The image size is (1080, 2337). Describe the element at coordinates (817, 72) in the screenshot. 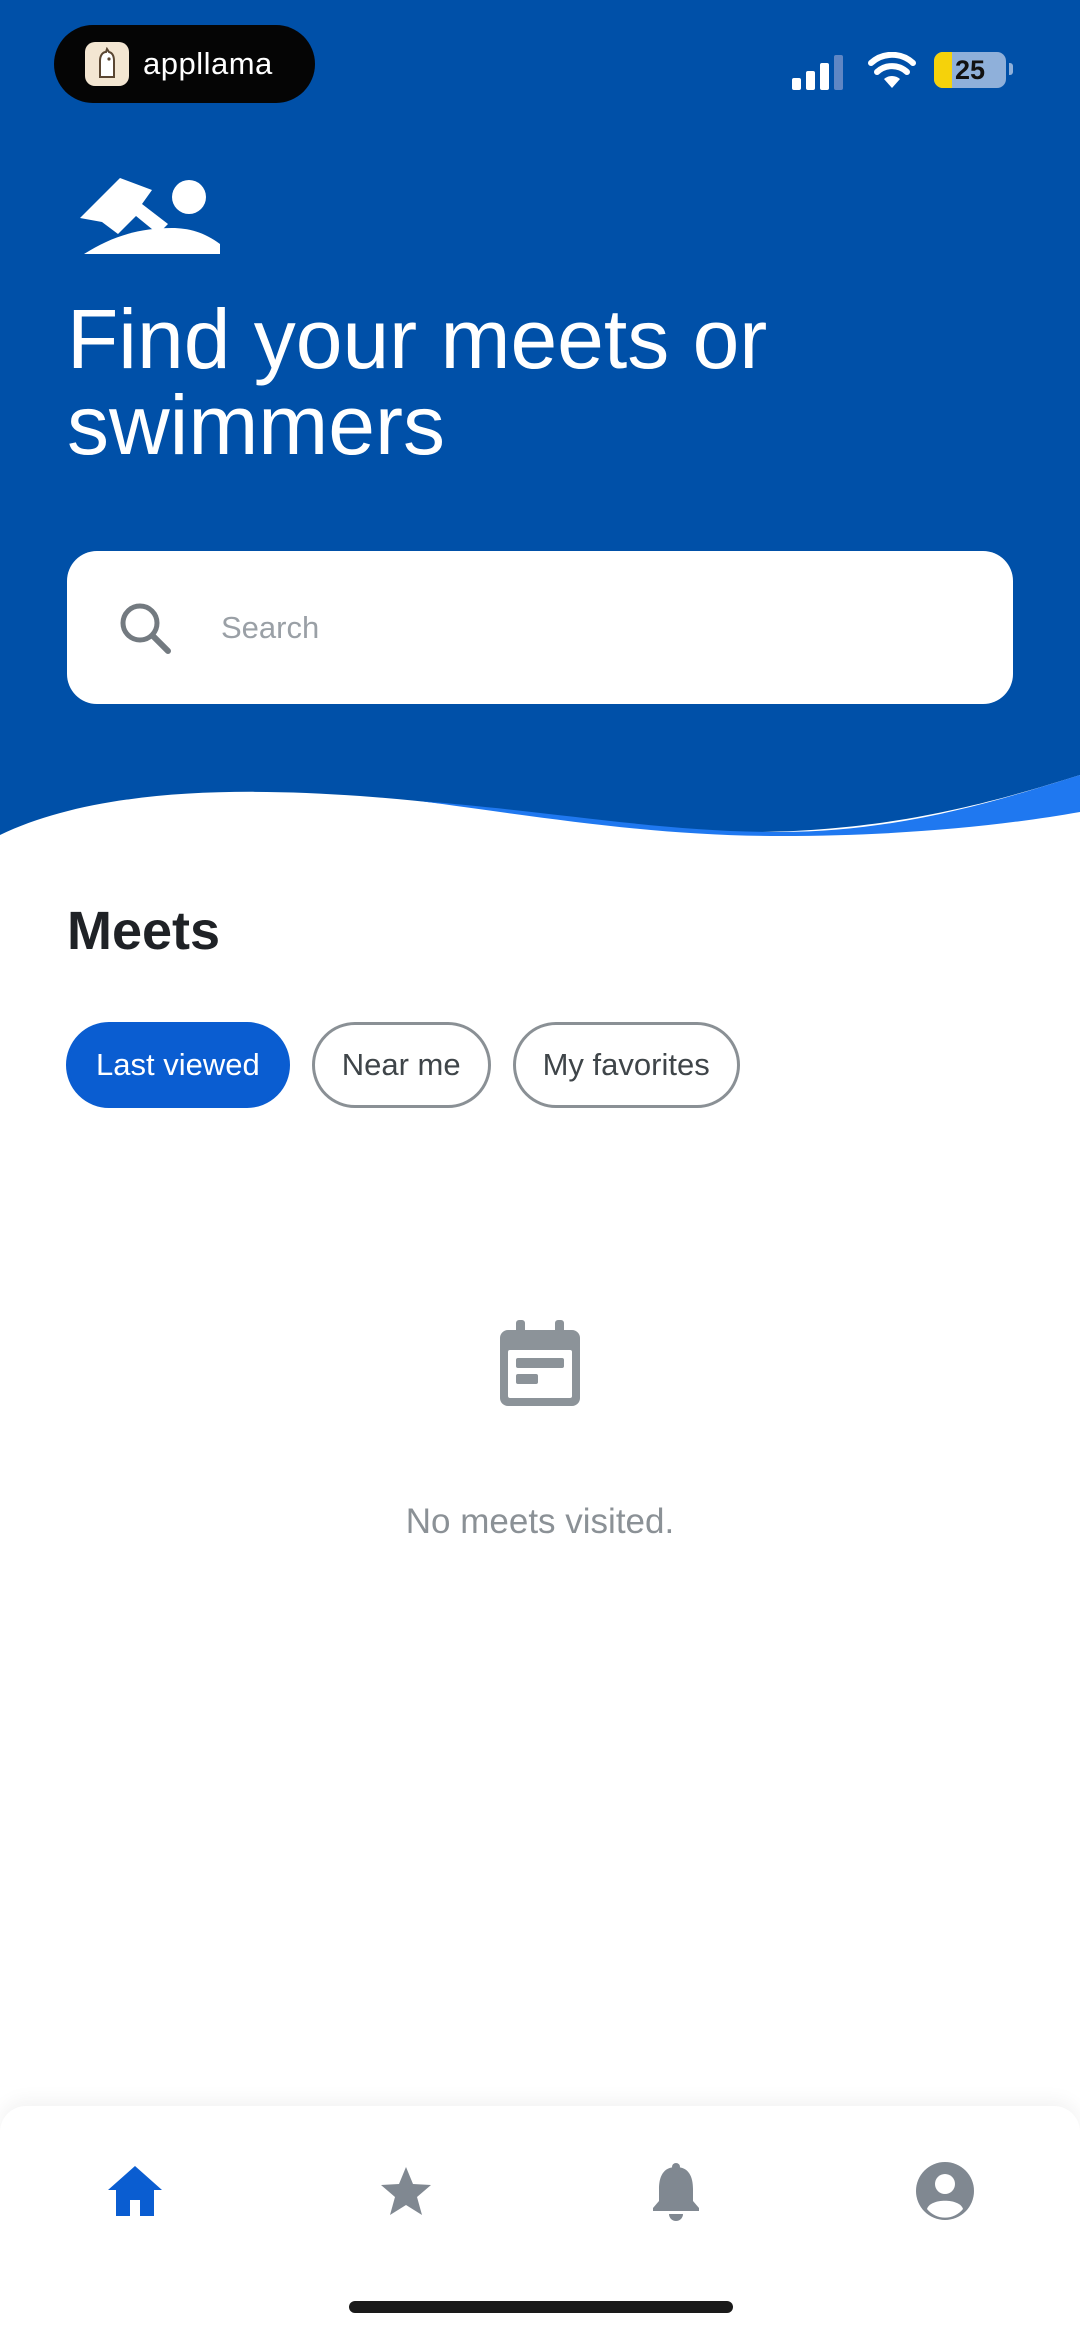

I see `cellular-signal-icon` at that location.